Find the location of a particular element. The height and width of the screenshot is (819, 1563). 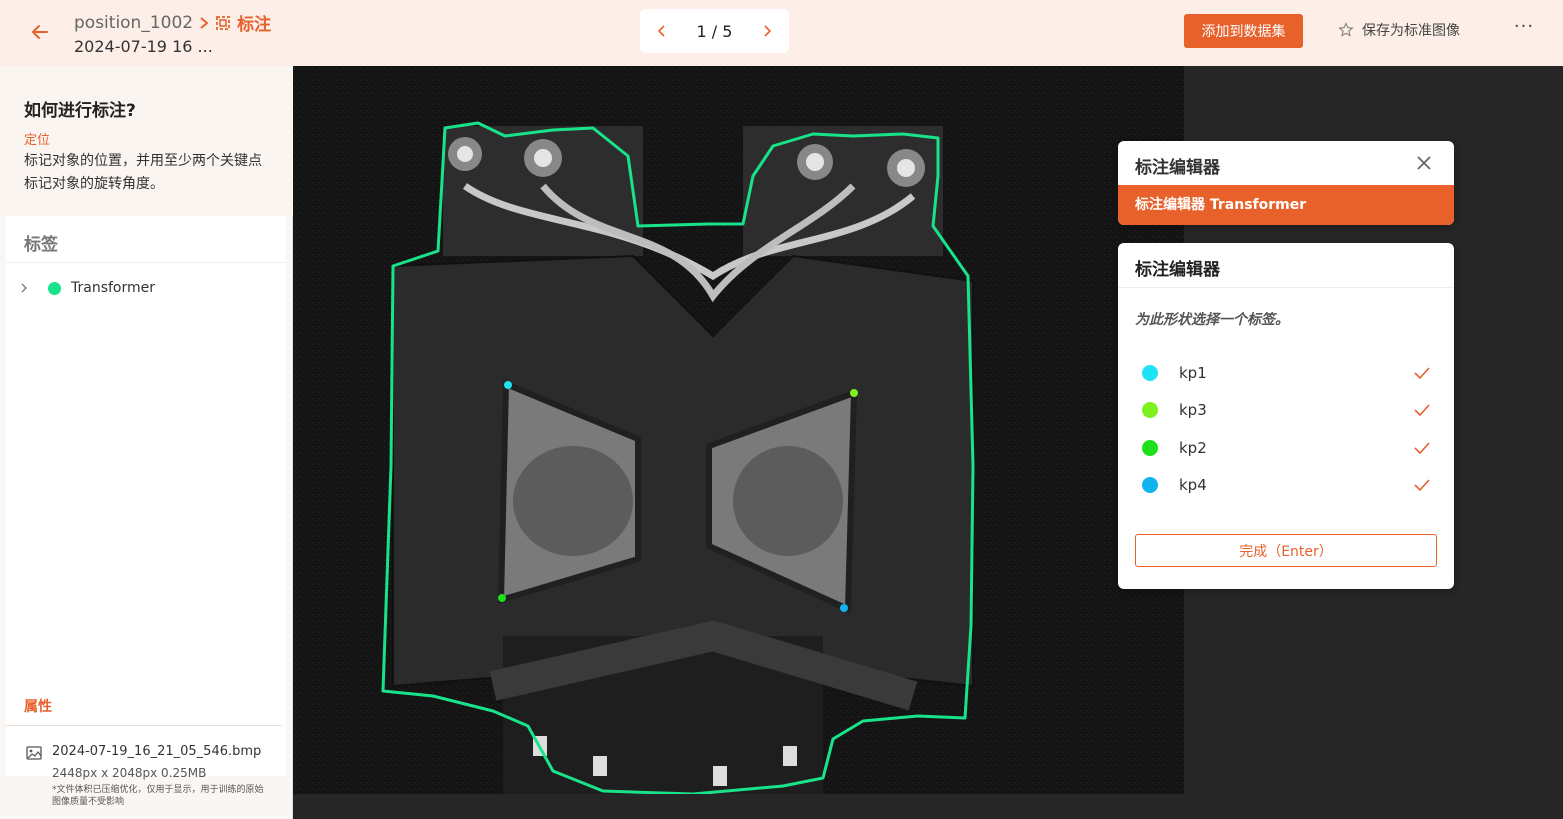

keypoint-row-kp4: kp4 is located at coordinates (1287, 485).